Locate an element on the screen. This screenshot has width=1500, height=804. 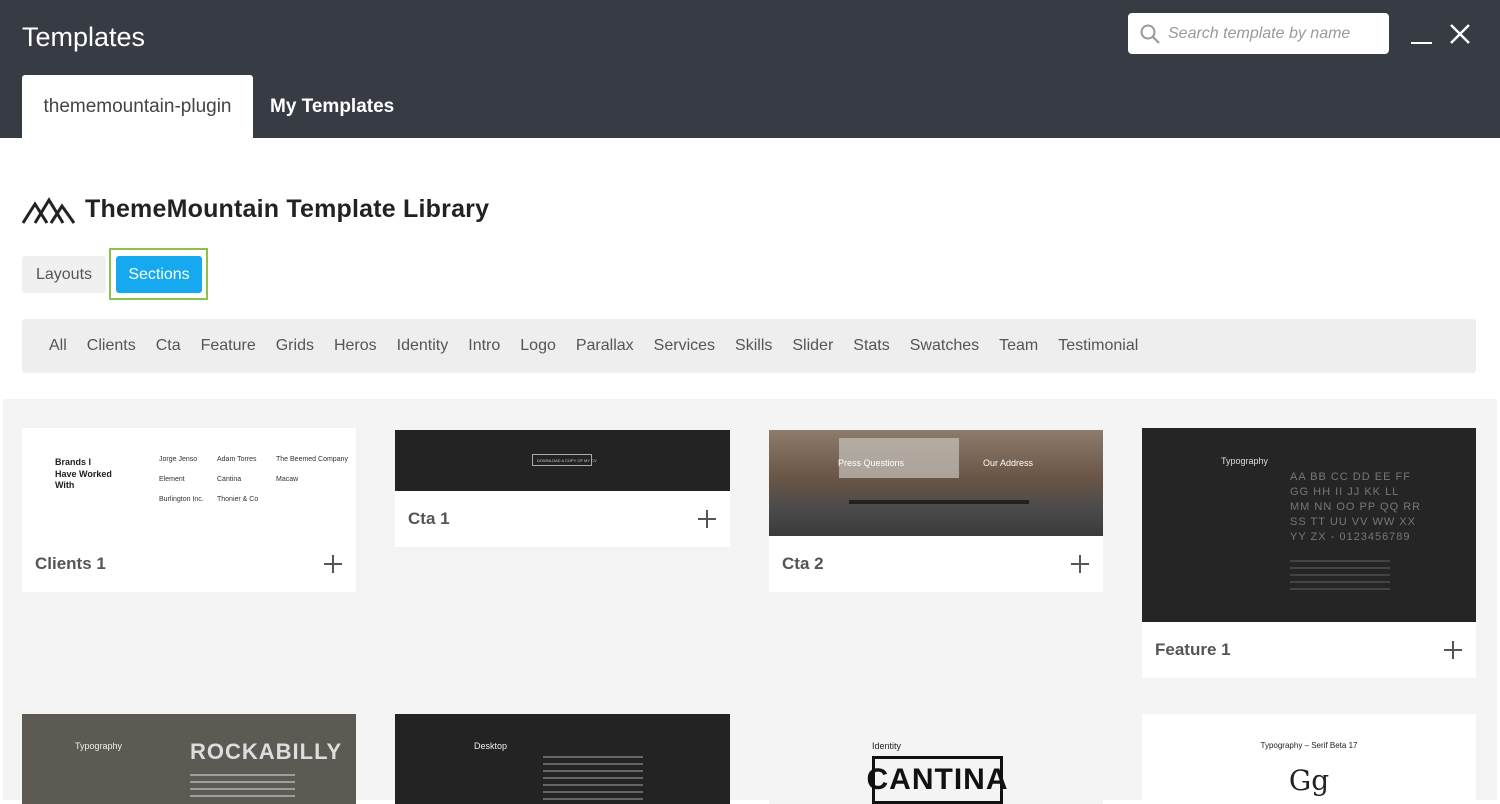
card-footer: Feature 1 is located at coordinates (1309, 650).